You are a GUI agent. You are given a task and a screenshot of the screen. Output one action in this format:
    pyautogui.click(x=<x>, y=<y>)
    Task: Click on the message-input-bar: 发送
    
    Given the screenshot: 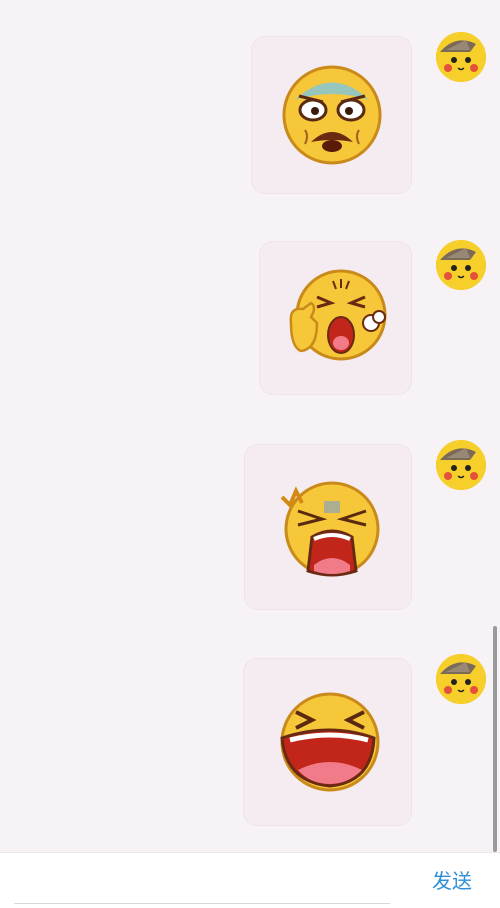 What is the action you would take?
    pyautogui.click(x=250, y=880)
    